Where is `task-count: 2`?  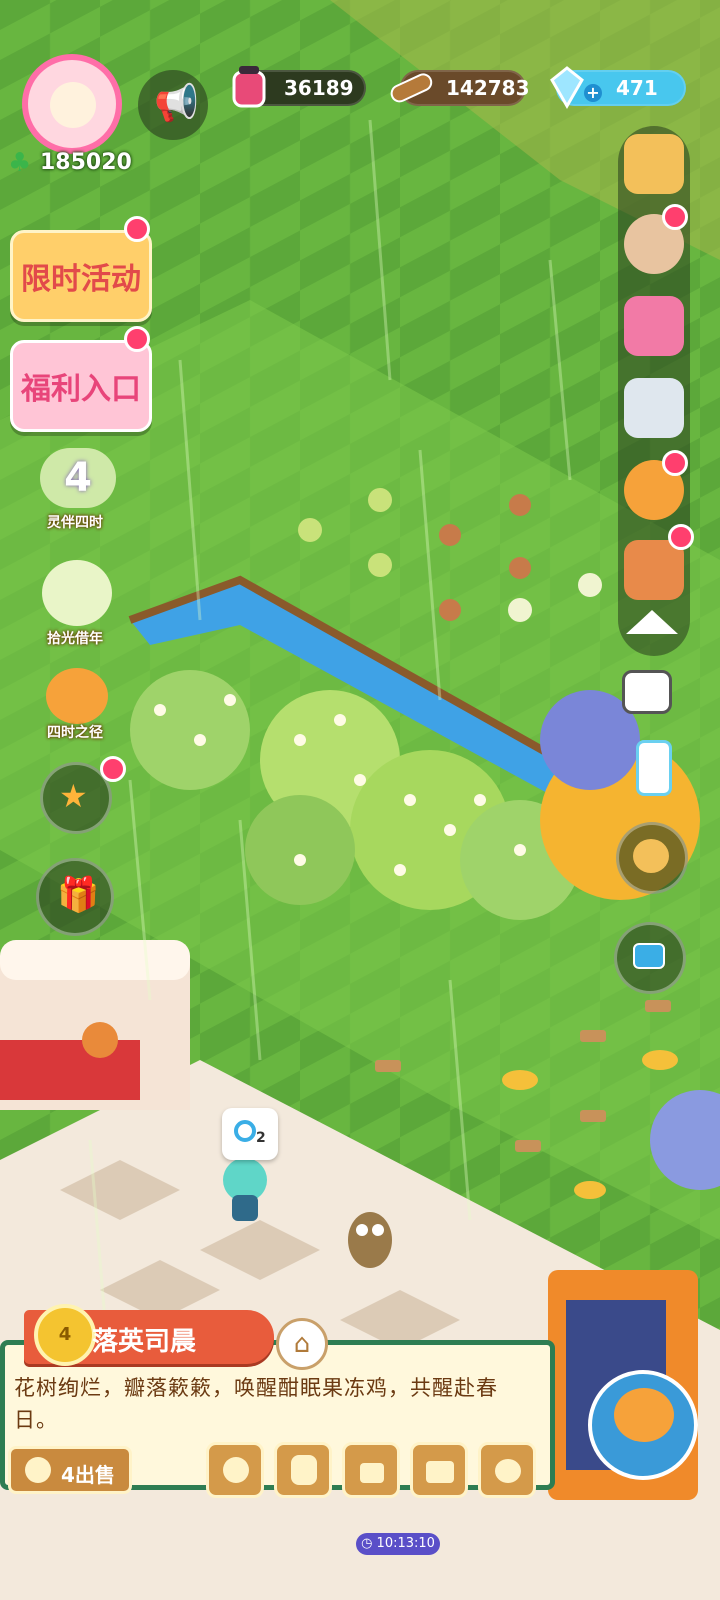 task-count: 2 is located at coordinates (261, 1138).